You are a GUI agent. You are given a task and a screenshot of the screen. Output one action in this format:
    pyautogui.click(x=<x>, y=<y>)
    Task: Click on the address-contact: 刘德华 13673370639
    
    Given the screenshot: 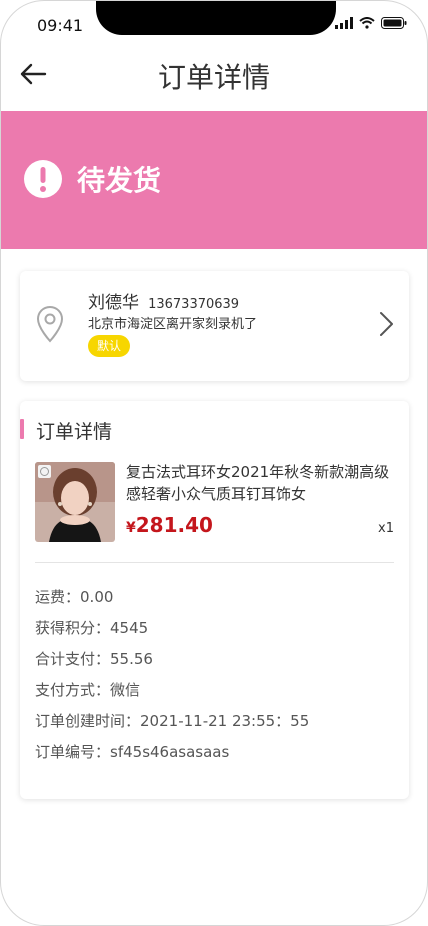 What is the action you would take?
    pyautogui.click(x=163, y=300)
    